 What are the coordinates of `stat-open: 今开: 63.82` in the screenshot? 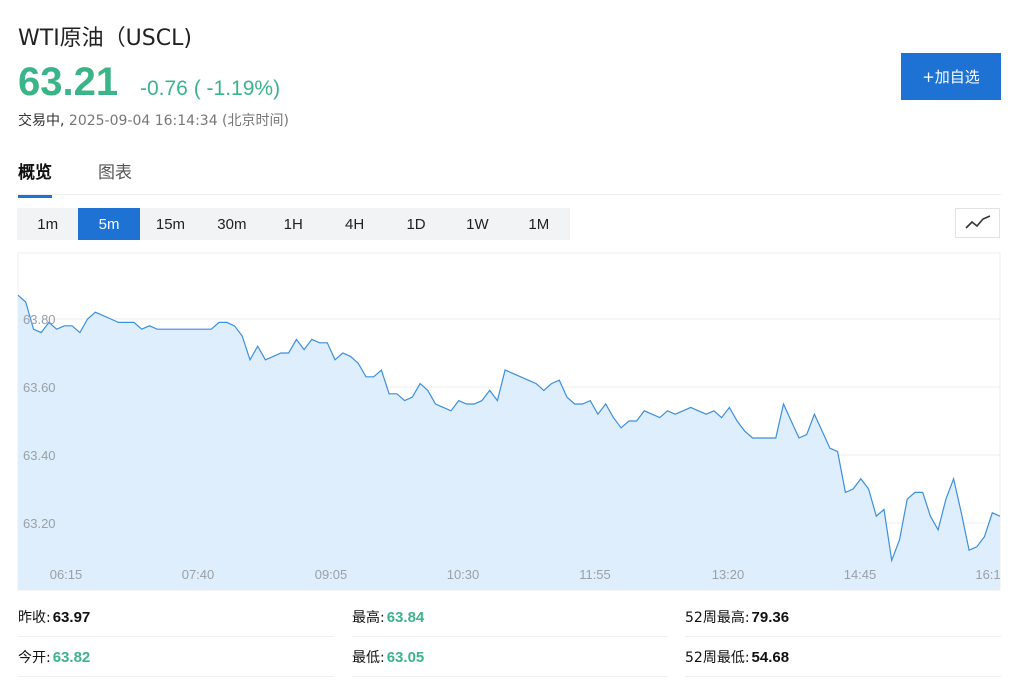 It's located at (176, 657).